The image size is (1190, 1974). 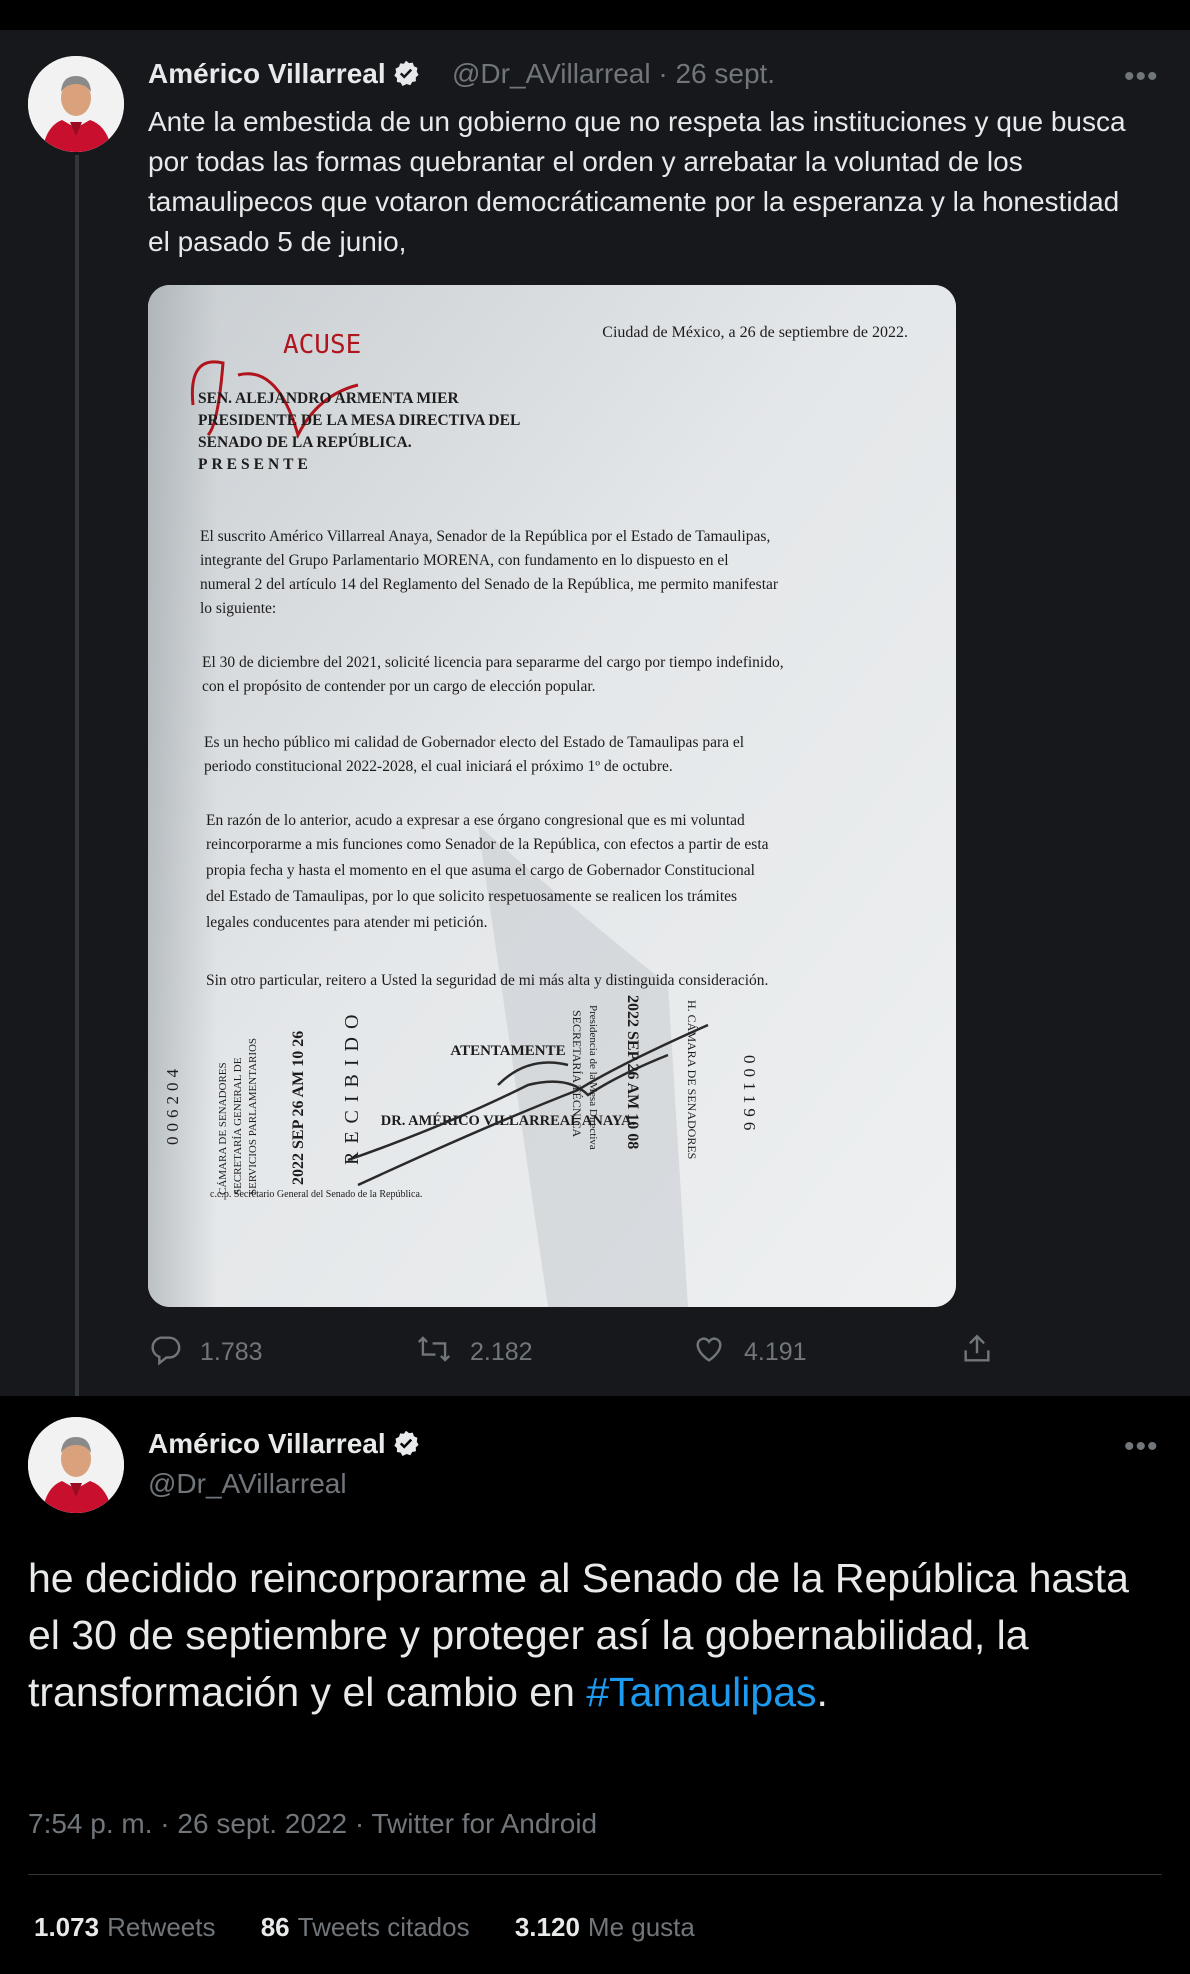 I want to click on doc-stamp-left-org: SERVICIOS PARLAMENTARIOS, so click(x=253, y=1116).